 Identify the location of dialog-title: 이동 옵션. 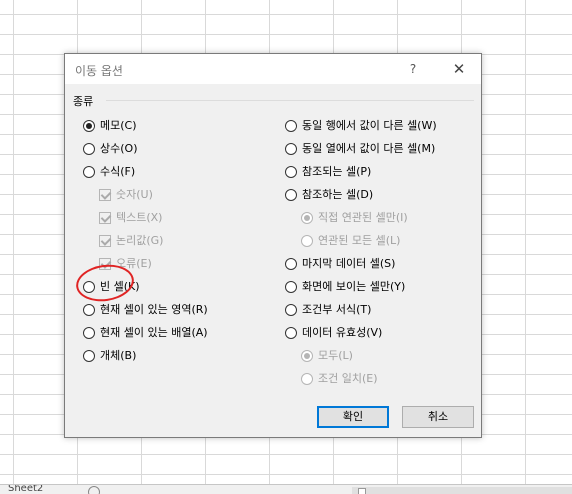
(99, 71).